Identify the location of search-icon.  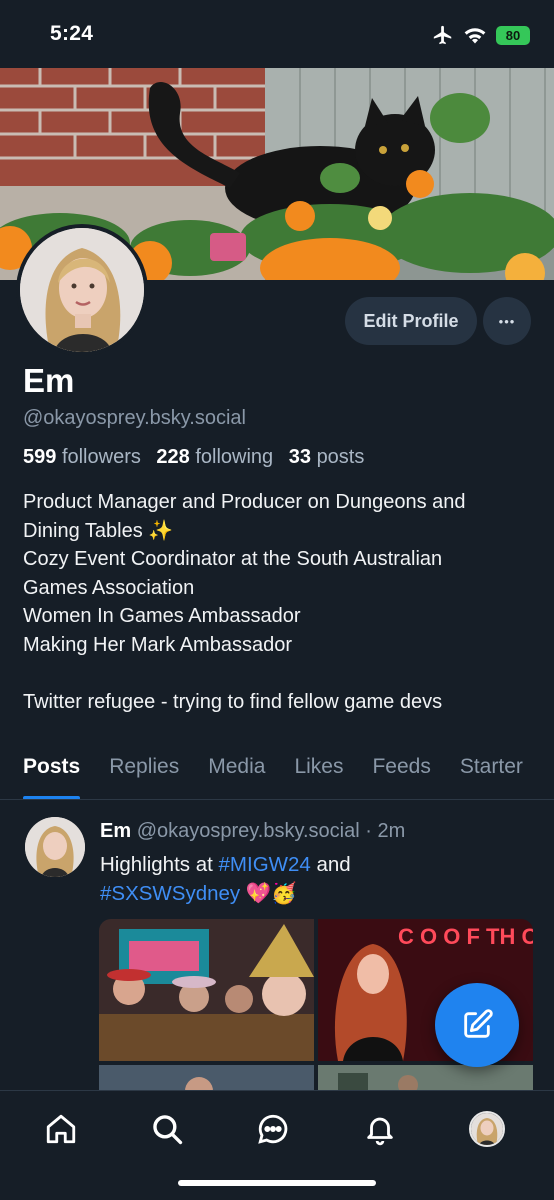
(168, 1130).